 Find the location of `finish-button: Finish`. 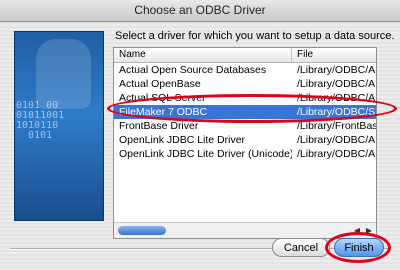

finish-button: Finish is located at coordinates (359, 247).